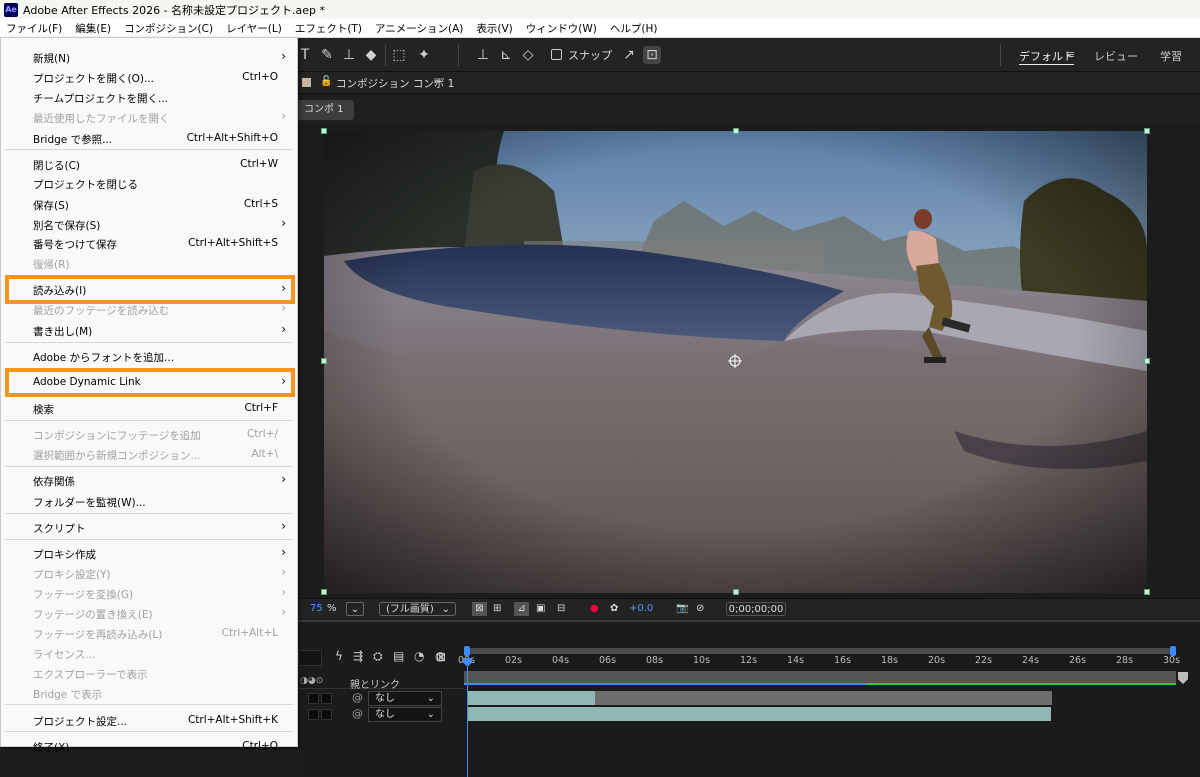 The height and width of the screenshot is (777, 1200). I want to click on resolution-dropdown: (フル画質) ⌄, so click(417, 609).